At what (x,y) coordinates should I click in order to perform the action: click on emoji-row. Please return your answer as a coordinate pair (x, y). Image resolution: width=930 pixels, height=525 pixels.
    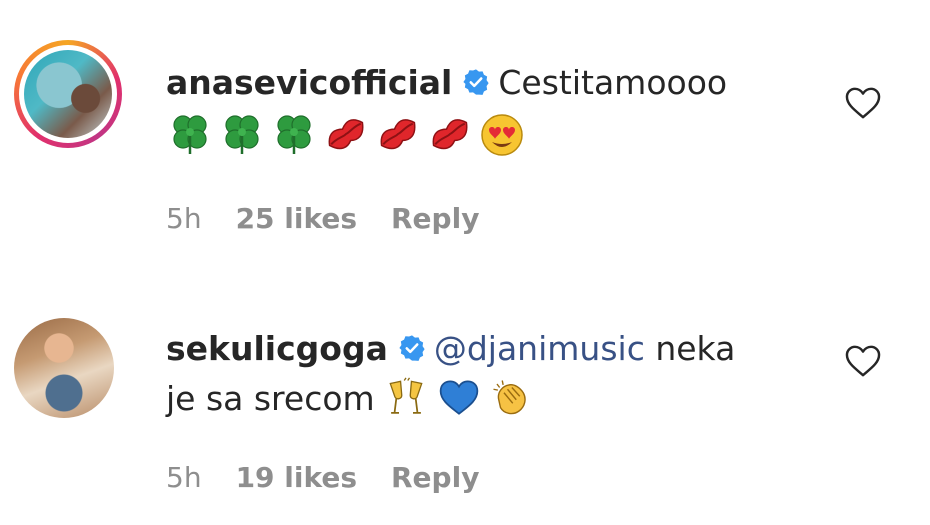
    Looking at the image, I should click on (496, 134).